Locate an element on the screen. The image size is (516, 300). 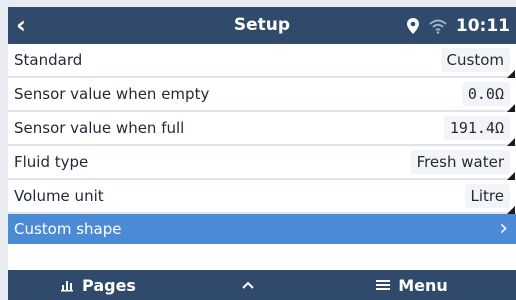
scroll-up-button is located at coordinates (248, 285).